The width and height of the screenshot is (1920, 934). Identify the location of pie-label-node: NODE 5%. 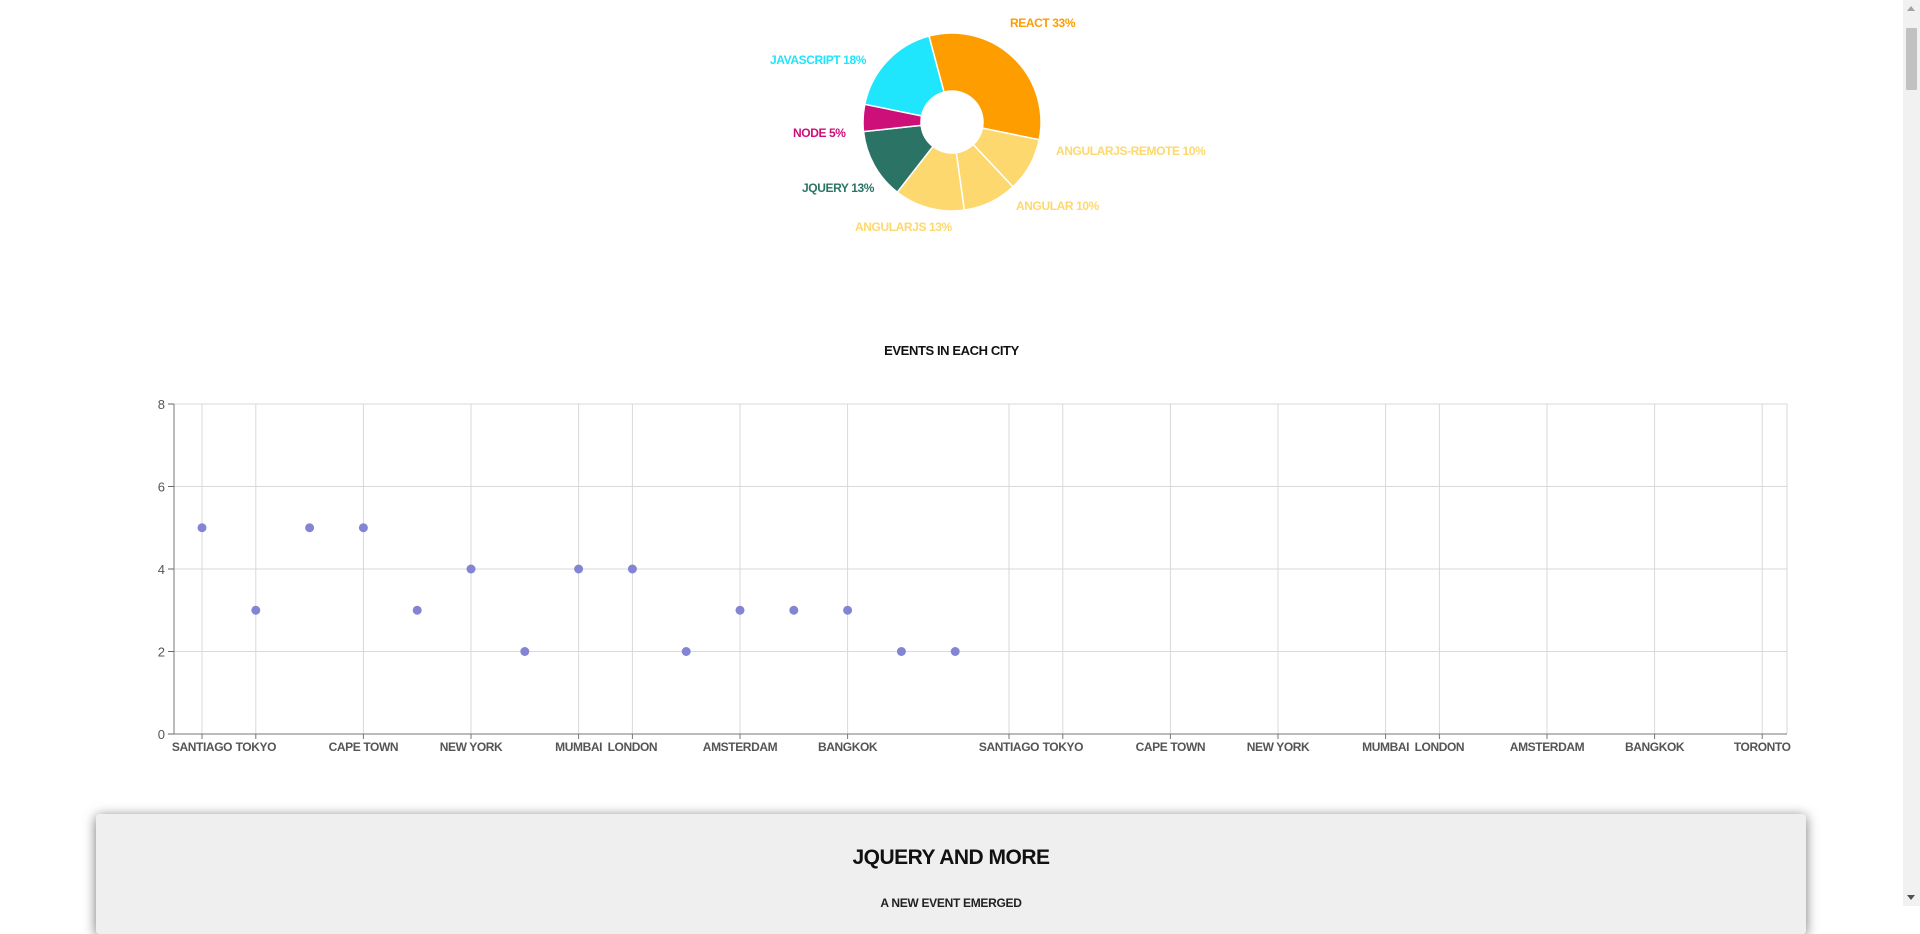
(819, 133).